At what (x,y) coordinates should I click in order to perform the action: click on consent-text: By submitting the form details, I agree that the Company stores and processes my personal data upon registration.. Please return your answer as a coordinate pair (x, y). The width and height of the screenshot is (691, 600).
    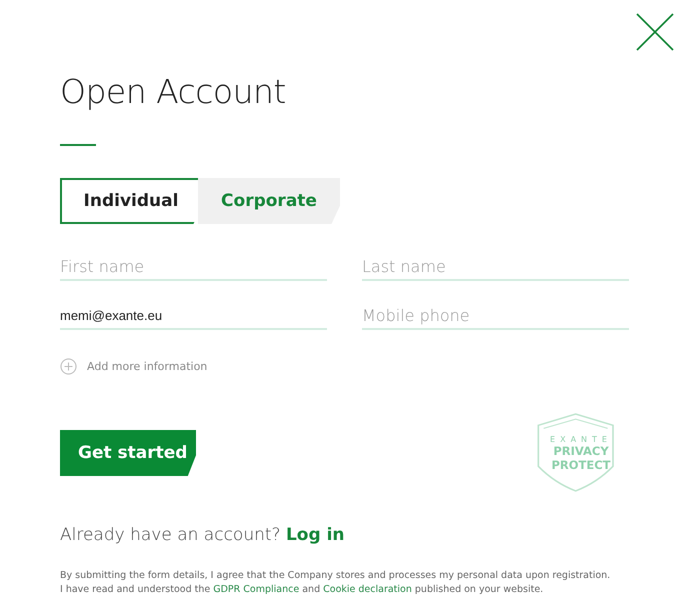
    Looking at the image, I should click on (336, 576).